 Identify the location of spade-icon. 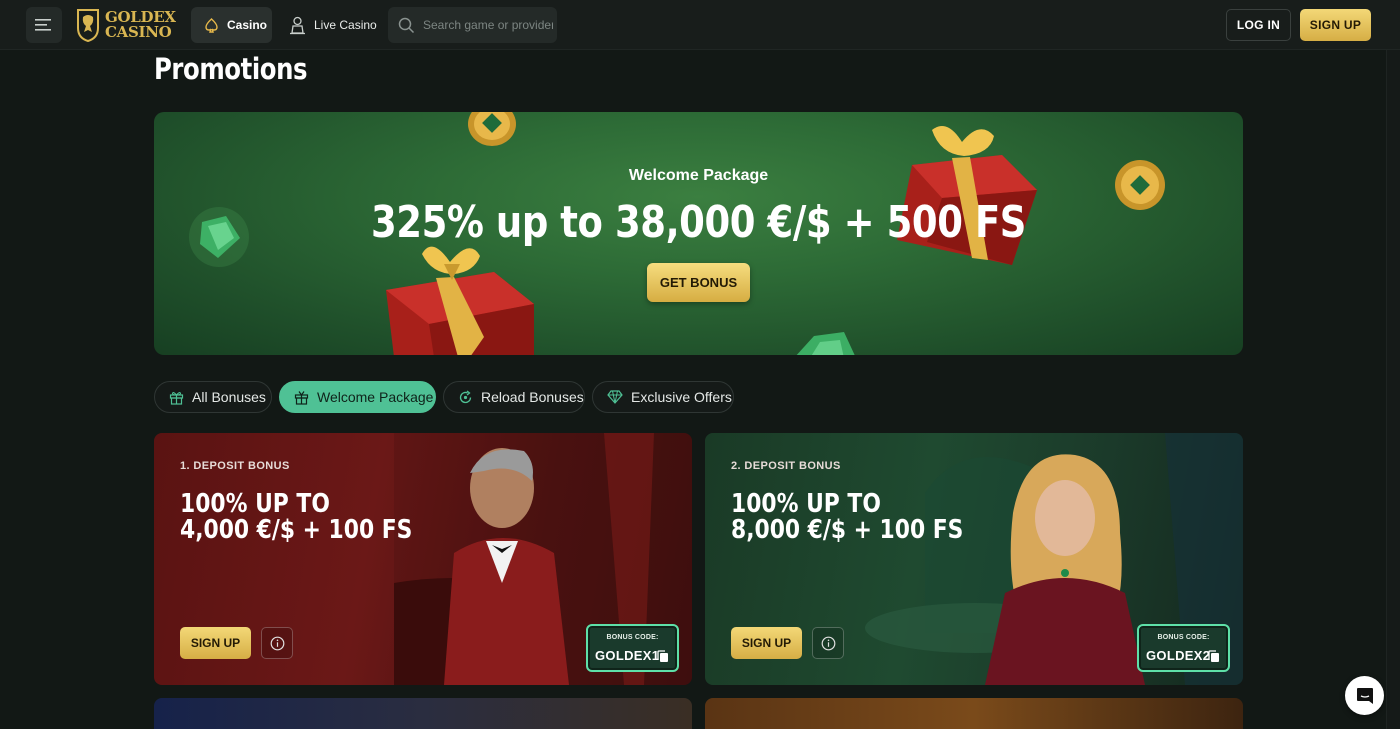
(211, 25).